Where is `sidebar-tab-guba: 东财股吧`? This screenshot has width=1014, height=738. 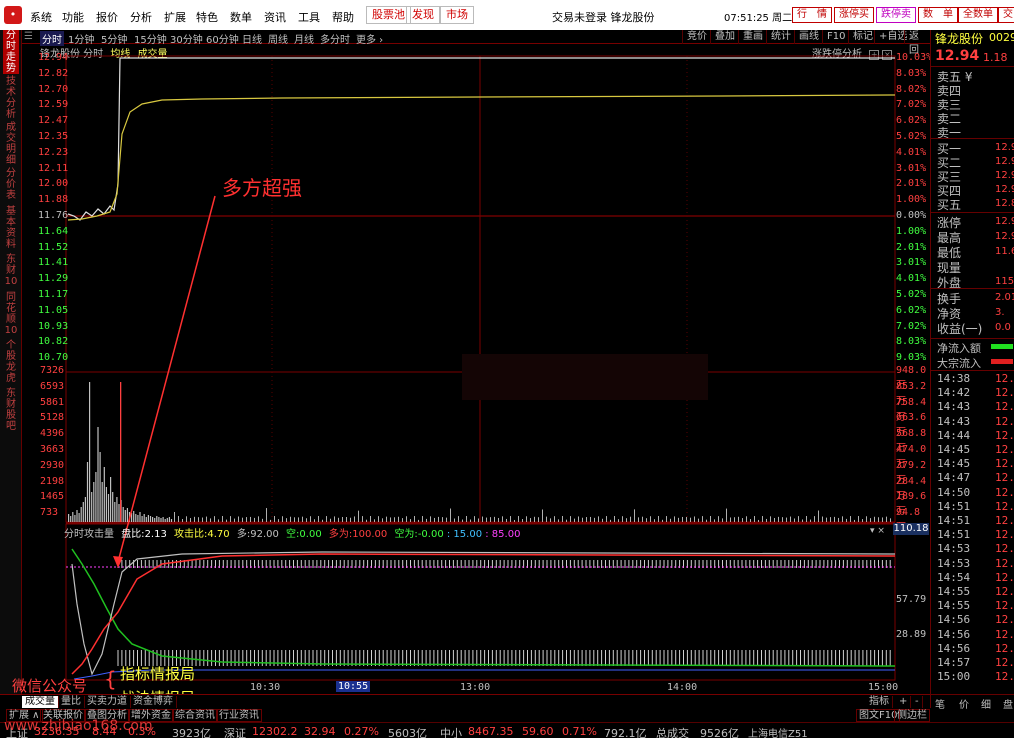 sidebar-tab-guba: 东财股吧 is located at coordinates (11, 410).